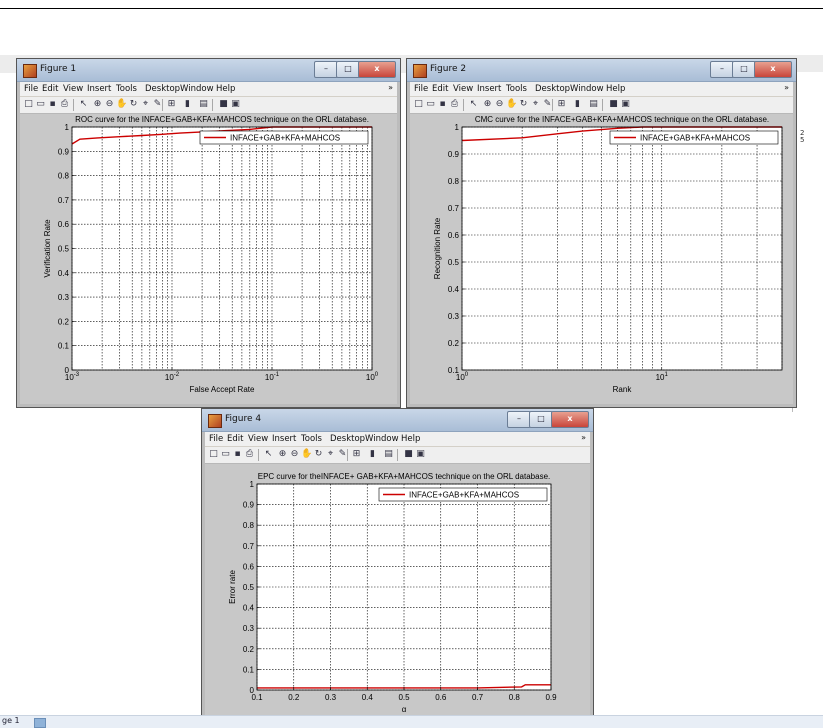 Image resolution: width=823 pixels, height=728 pixels. Describe the element at coordinates (208, 70) in the screenshot. I see `title-bar: Figure 1 – □ x` at that location.